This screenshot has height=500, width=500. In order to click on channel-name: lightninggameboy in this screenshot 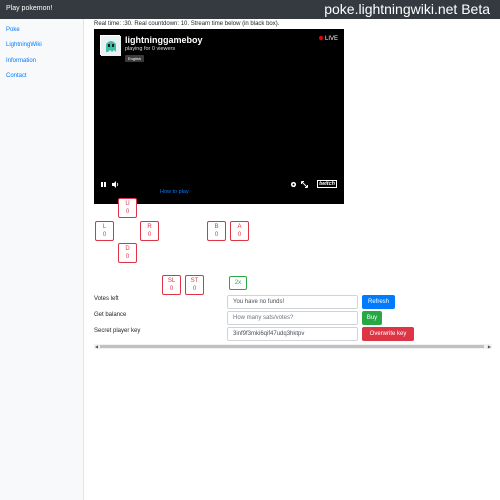, I will do `click(164, 40)`.